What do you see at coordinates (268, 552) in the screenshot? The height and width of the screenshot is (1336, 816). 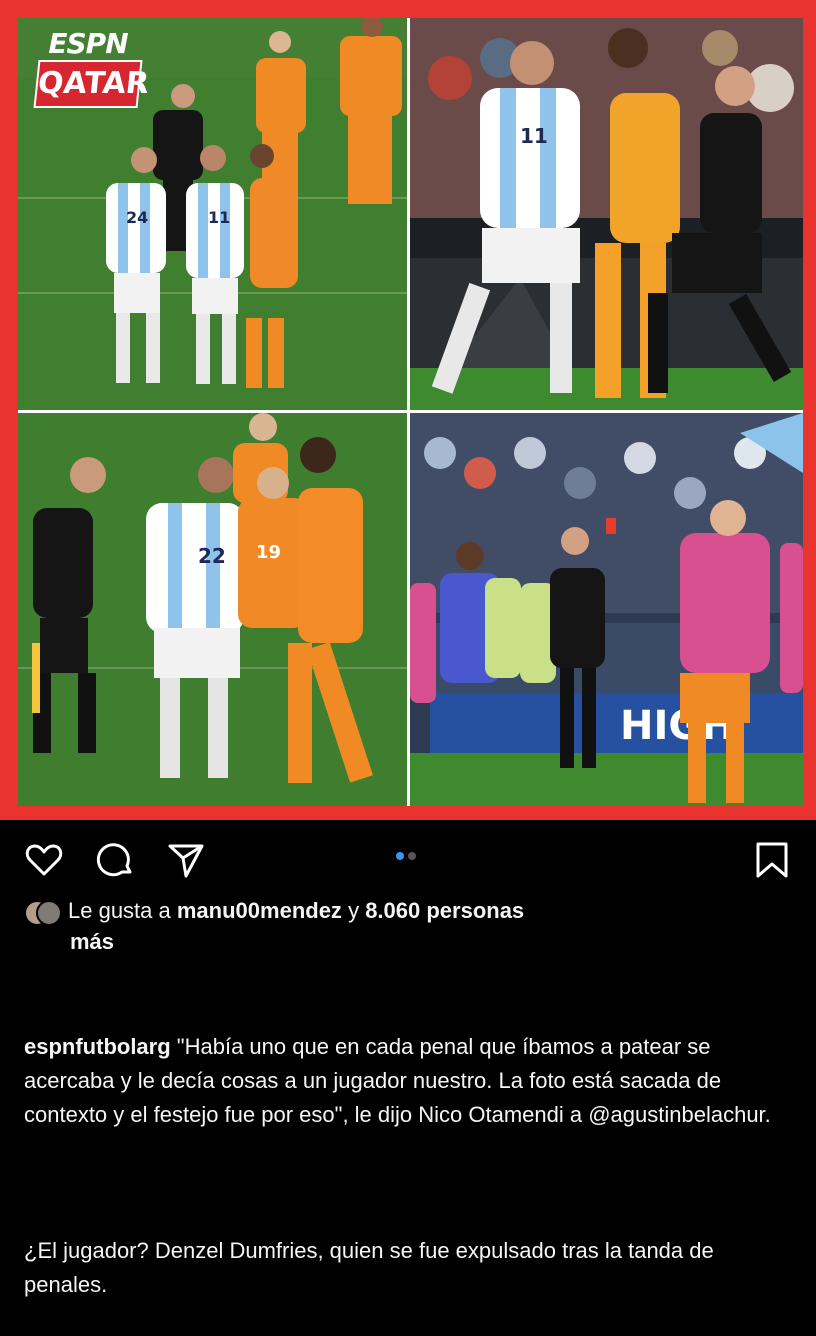 I see `jersey-number: 19` at bounding box center [268, 552].